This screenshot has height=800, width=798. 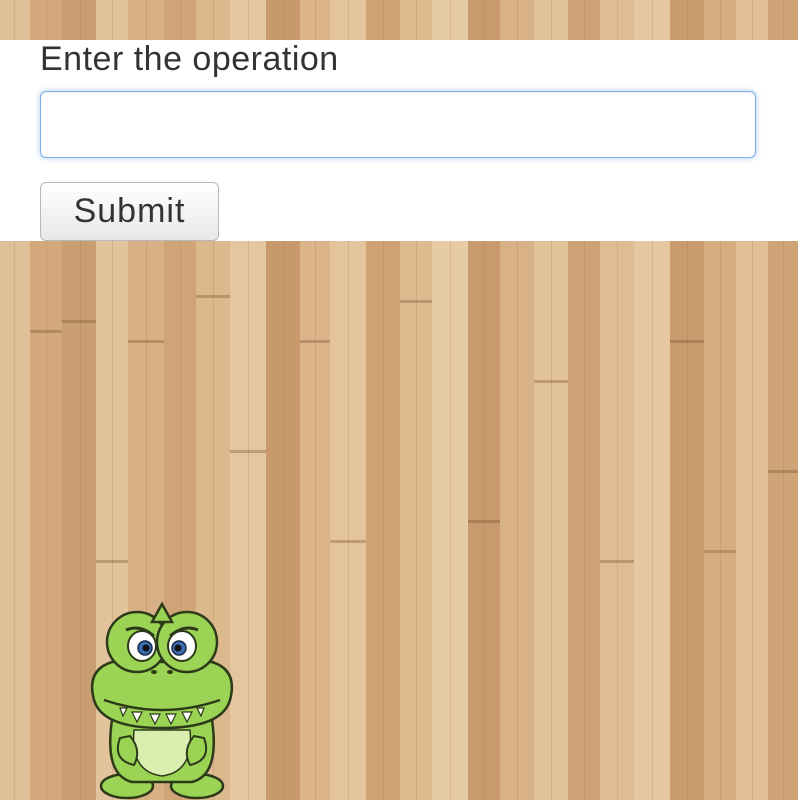 I want to click on operation-input, so click(x=398, y=124).